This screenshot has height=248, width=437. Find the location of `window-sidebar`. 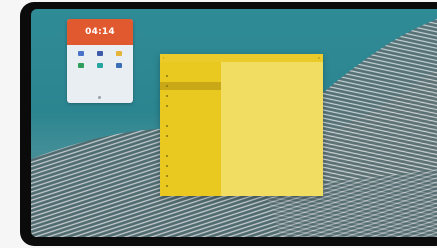

window-sidebar is located at coordinates (190, 129).